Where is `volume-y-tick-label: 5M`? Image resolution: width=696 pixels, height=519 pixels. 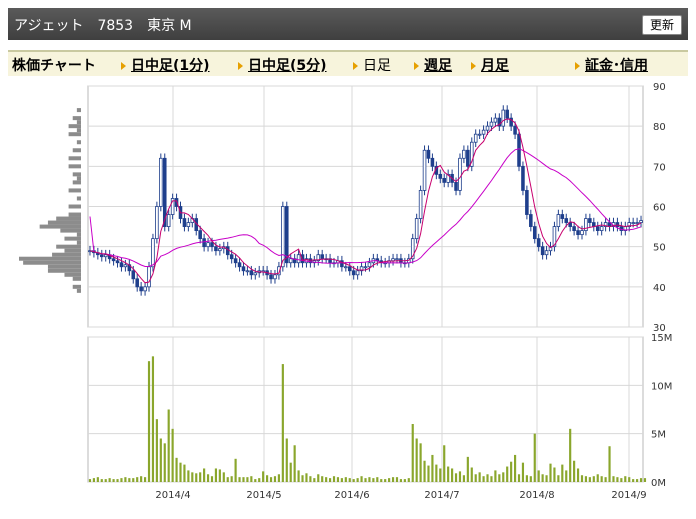
volume-y-tick-label: 5M is located at coordinates (658, 435).